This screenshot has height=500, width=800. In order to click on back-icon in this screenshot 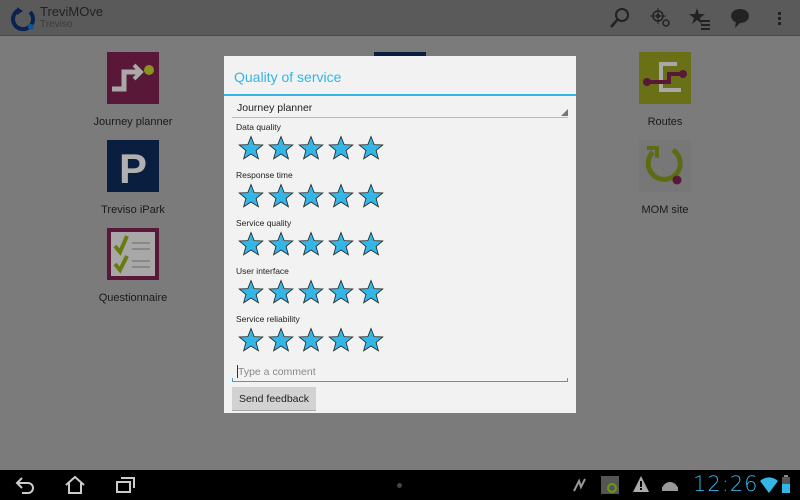, I will do `click(25, 485)`.